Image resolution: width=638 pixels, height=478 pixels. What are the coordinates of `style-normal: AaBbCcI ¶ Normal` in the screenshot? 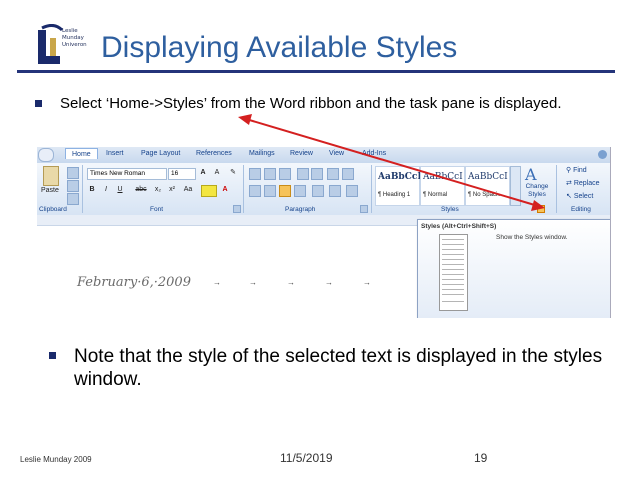 It's located at (442, 186).